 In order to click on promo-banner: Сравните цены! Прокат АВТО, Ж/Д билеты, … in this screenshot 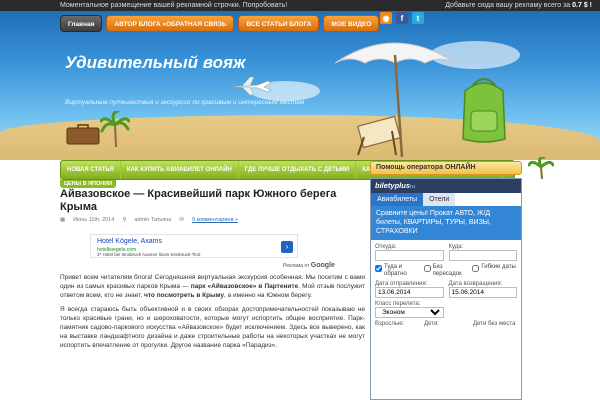, I will do `click(446, 223)`.